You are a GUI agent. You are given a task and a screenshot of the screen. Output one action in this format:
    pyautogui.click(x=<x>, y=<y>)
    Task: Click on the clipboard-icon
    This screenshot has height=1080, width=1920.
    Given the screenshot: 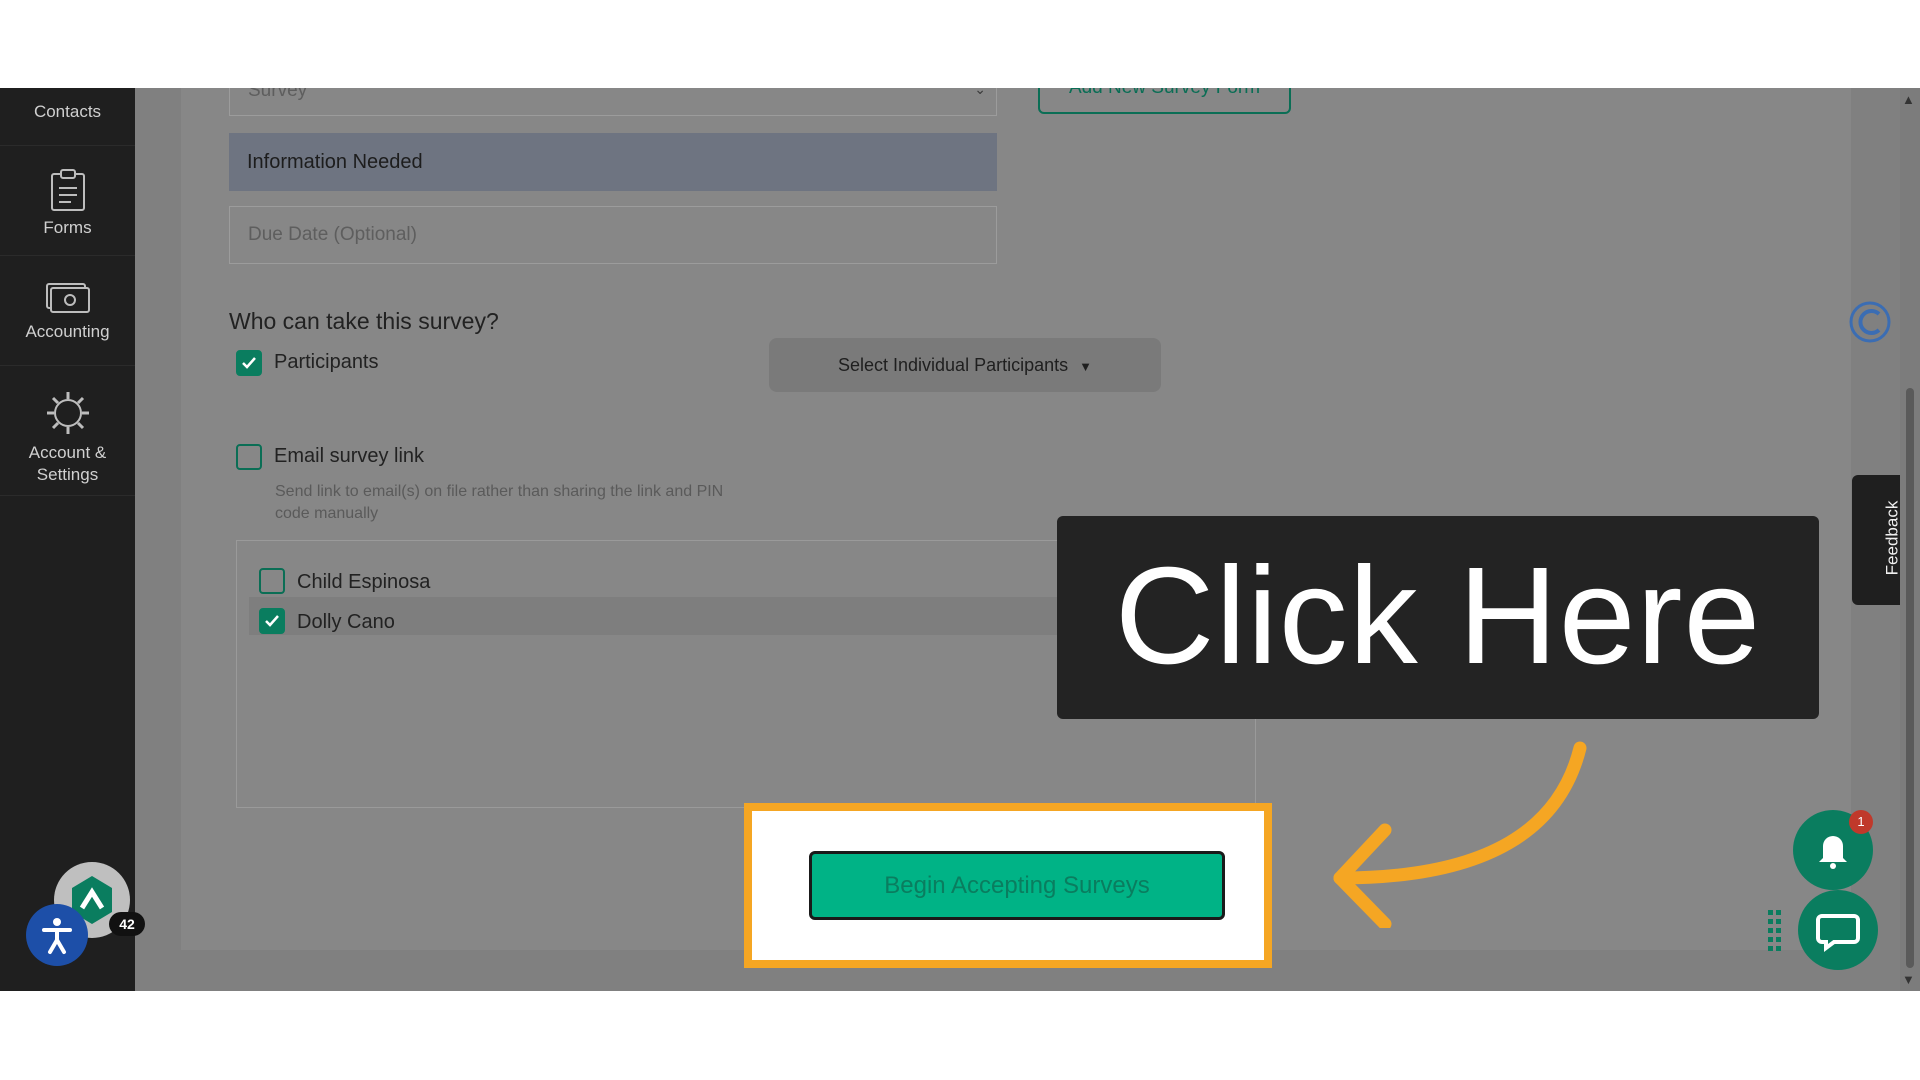 What is the action you would take?
    pyautogui.click(x=67, y=190)
    